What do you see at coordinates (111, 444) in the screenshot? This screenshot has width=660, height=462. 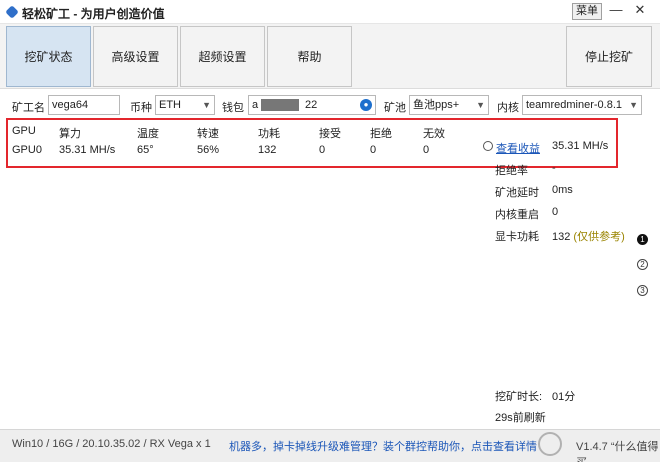 I see `system-info: Win10 / 16G / 20.10.35.02 / RX Vega x 1` at bounding box center [111, 444].